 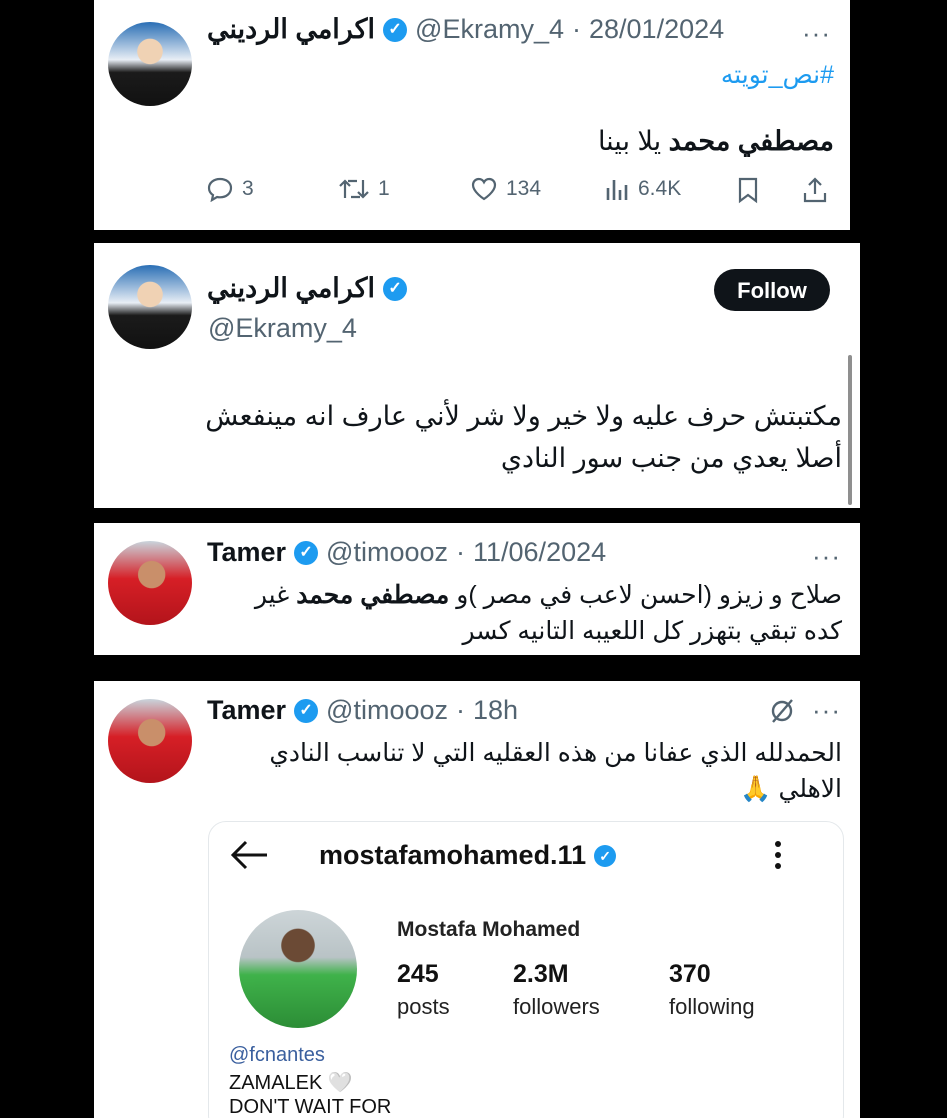 I want to click on ig-username: mostafamohamed.11, so click(x=453, y=855).